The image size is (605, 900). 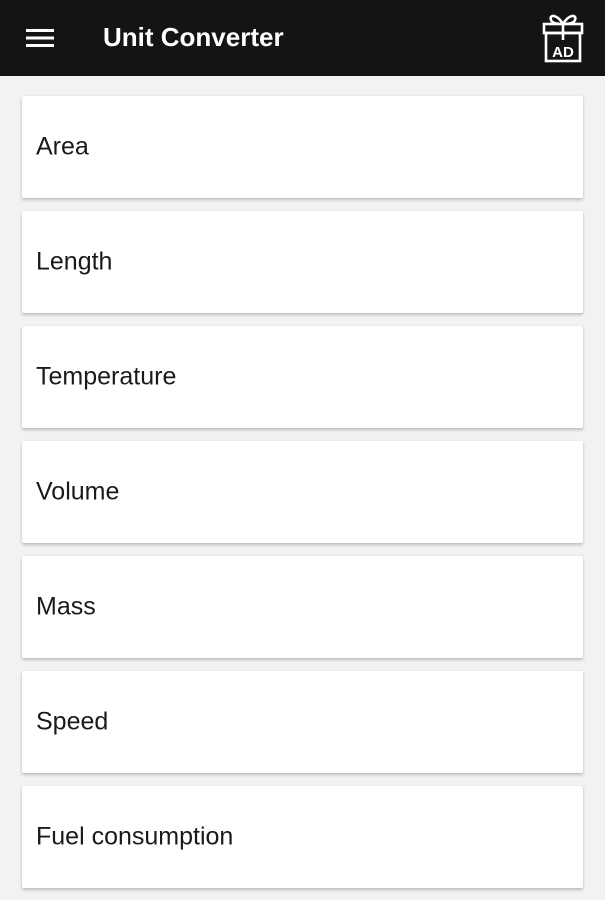 I want to click on category-label: Fuel consumption, so click(x=135, y=836).